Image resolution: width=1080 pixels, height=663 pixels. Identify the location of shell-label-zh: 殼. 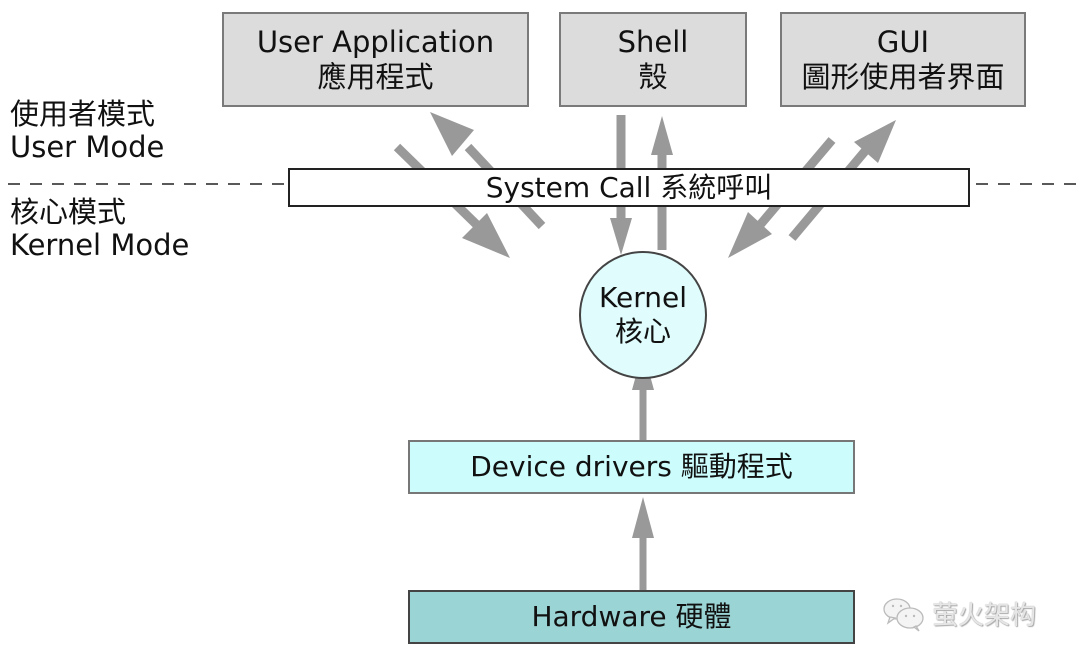
(653, 76).